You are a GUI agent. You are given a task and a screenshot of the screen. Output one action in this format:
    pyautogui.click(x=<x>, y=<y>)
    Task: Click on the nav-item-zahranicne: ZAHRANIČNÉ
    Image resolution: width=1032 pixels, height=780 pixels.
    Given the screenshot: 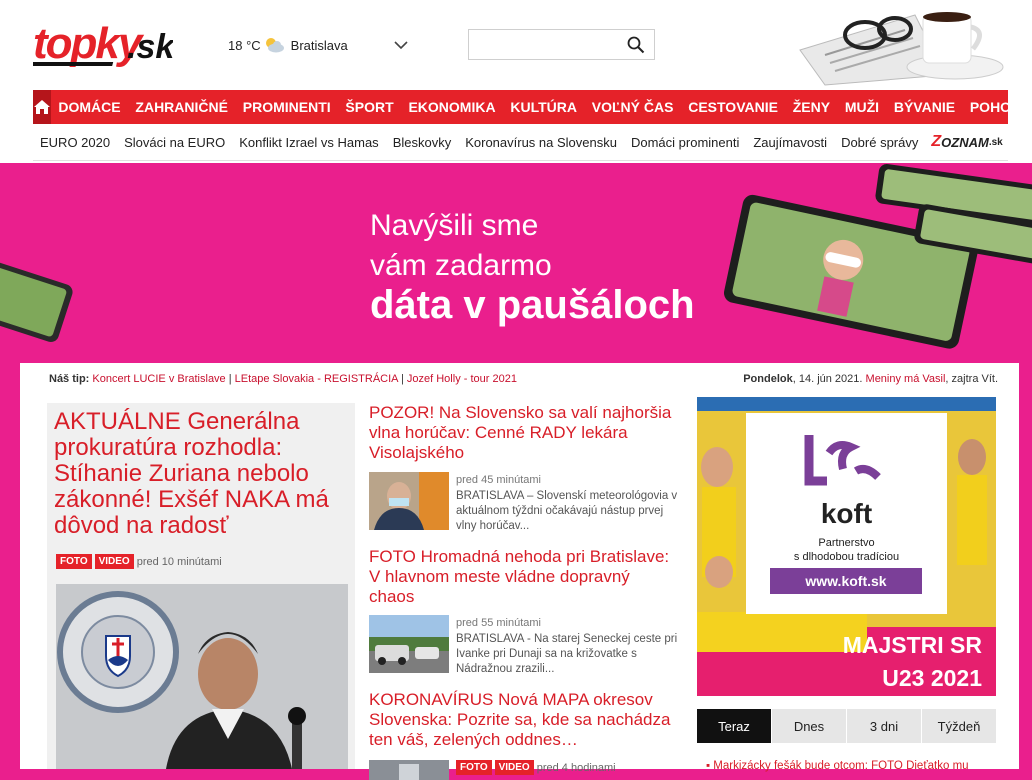 What is the action you would take?
    pyautogui.click(x=181, y=107)
    